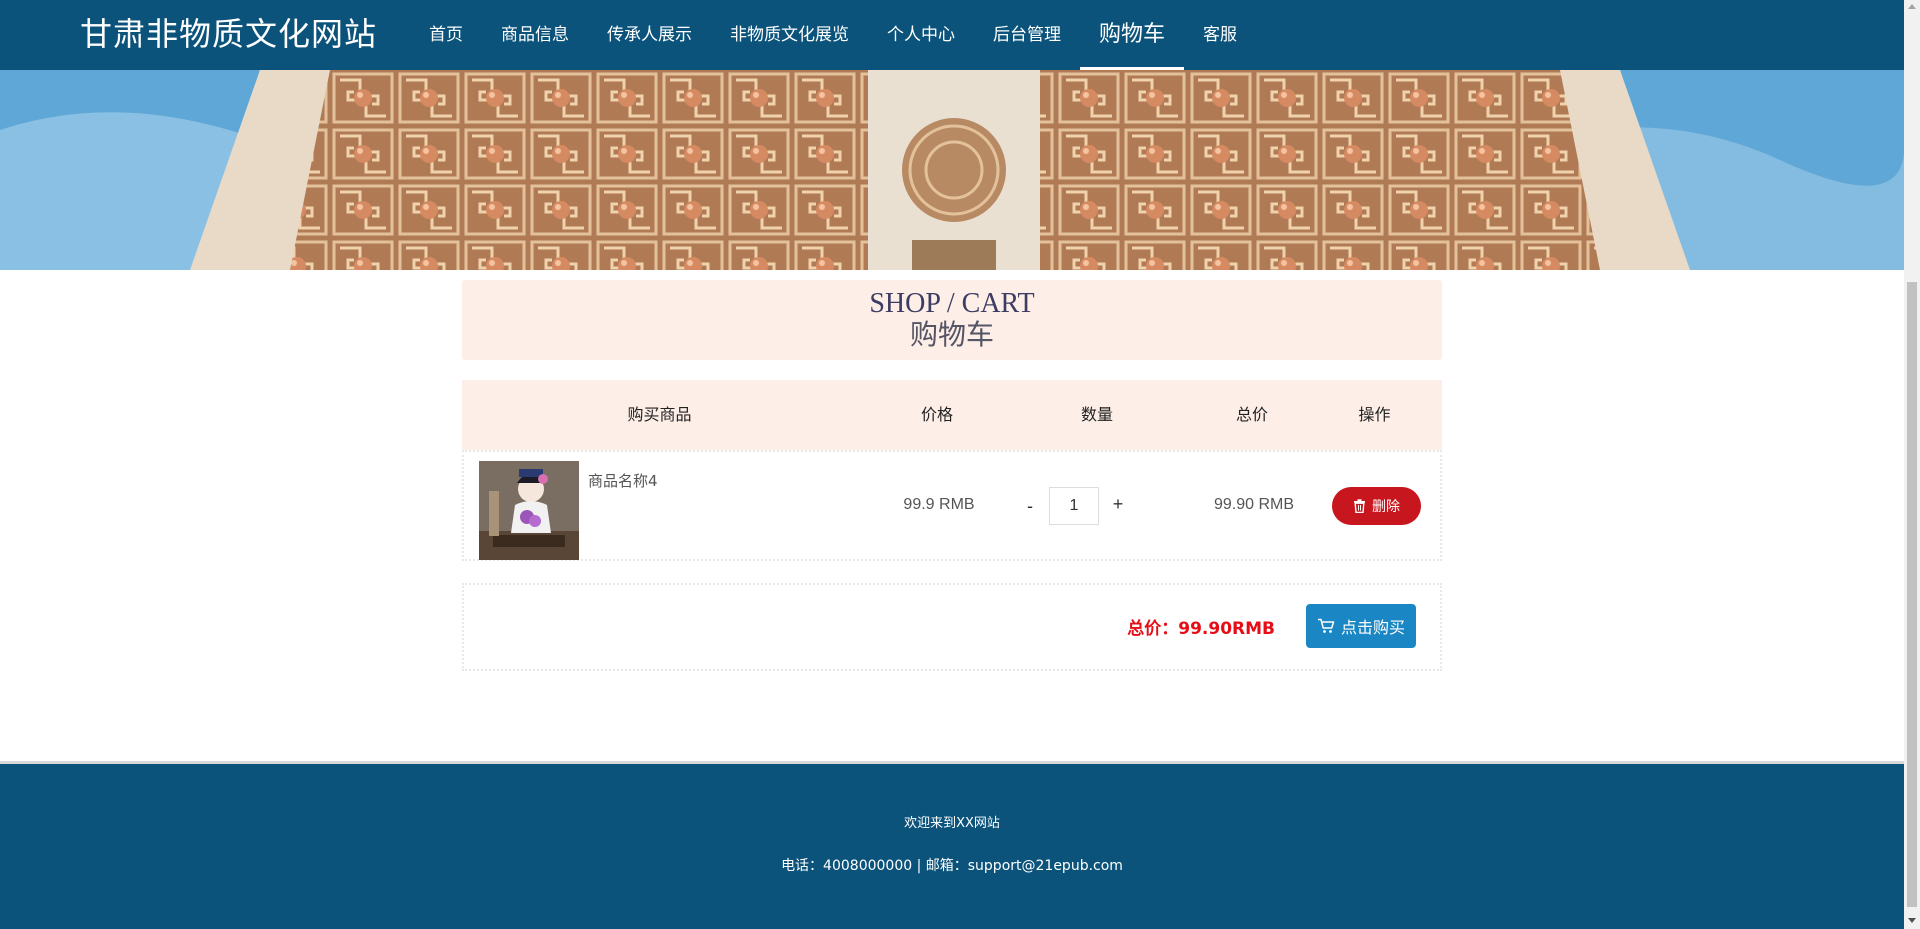  What do you see at coordinates (1027, 35) in the screenshot?
I see `nav-item-admin: 后台管理` at bounding box center [1027, 35].